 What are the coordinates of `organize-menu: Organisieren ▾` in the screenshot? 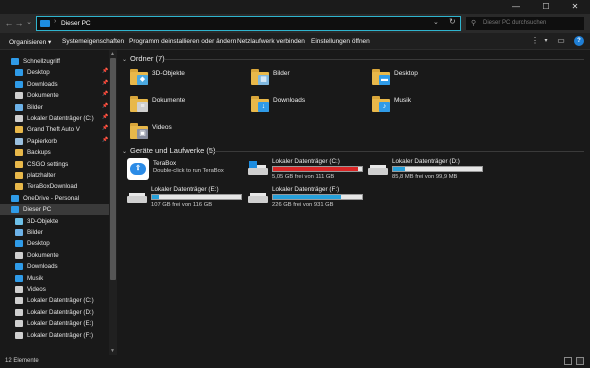 It's located at (30, 42).